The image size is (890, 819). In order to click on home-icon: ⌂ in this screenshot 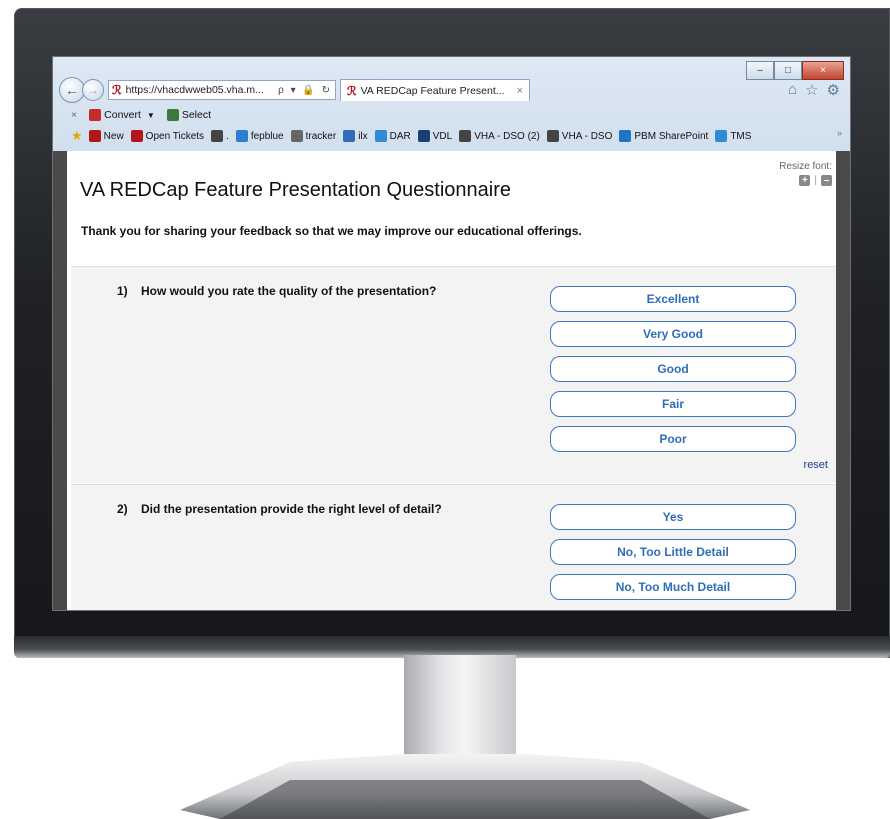, I will do `click(792, 90)`.